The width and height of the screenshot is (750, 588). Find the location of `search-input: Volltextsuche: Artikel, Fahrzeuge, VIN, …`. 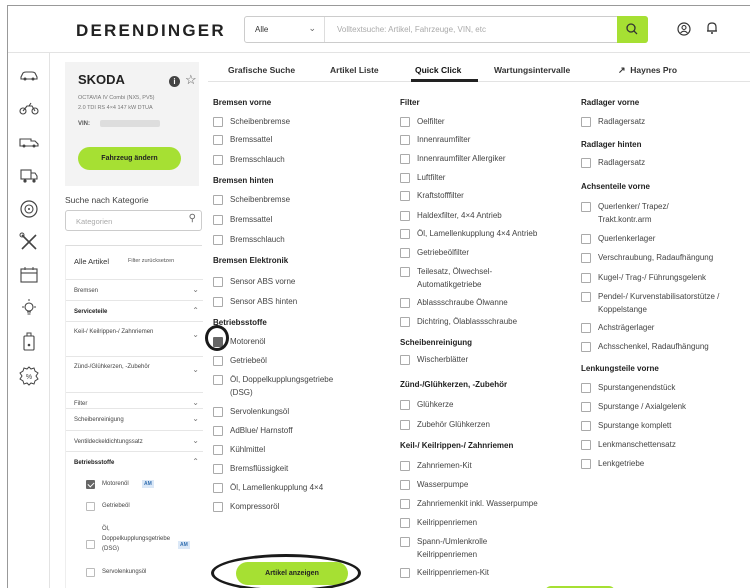

search-input: Volltextsuche: Artikel, Fahrzeuge, VIN, … is located at coordinates (411, 29).